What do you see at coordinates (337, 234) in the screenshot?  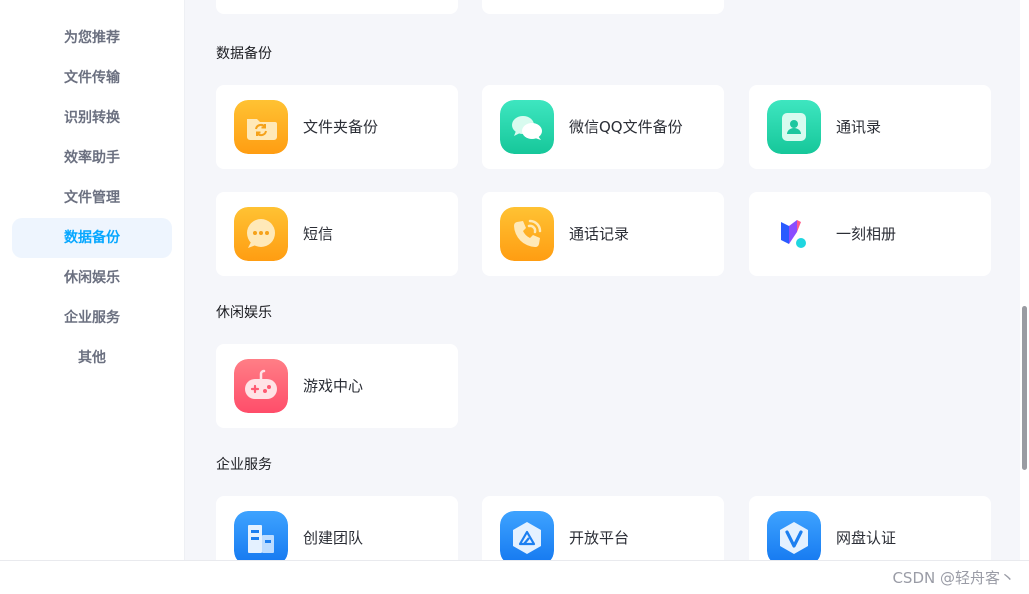 I see `card-sms: 短信` at bounding box center [337, 234].